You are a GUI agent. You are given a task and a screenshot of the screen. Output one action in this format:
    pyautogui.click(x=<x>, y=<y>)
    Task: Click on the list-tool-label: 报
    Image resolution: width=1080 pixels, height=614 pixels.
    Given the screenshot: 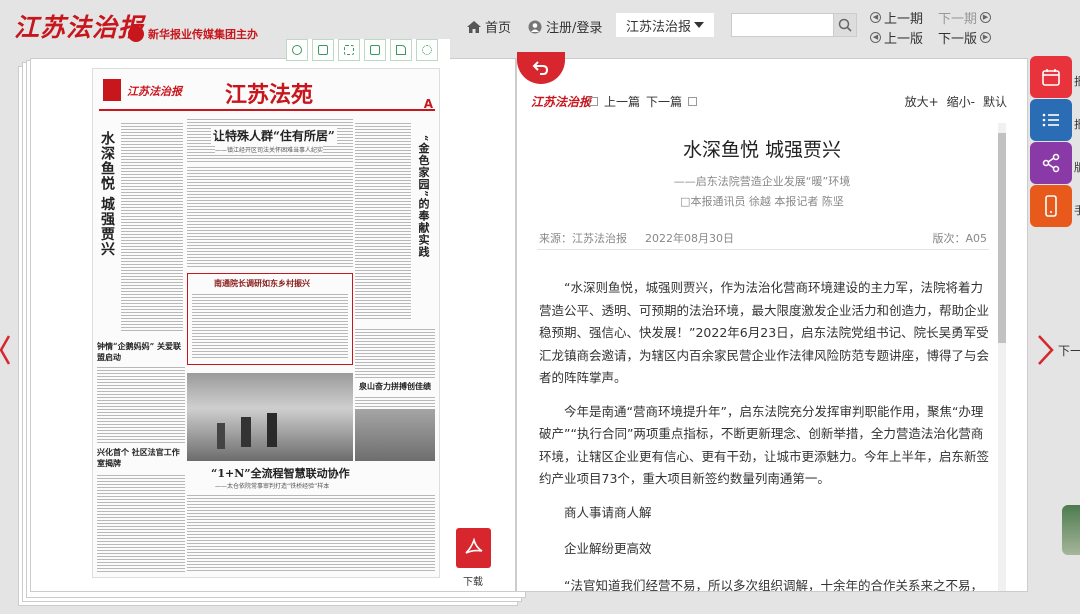 What is the action you would take?
    pyautogui.click(x=1077, y=124)
    